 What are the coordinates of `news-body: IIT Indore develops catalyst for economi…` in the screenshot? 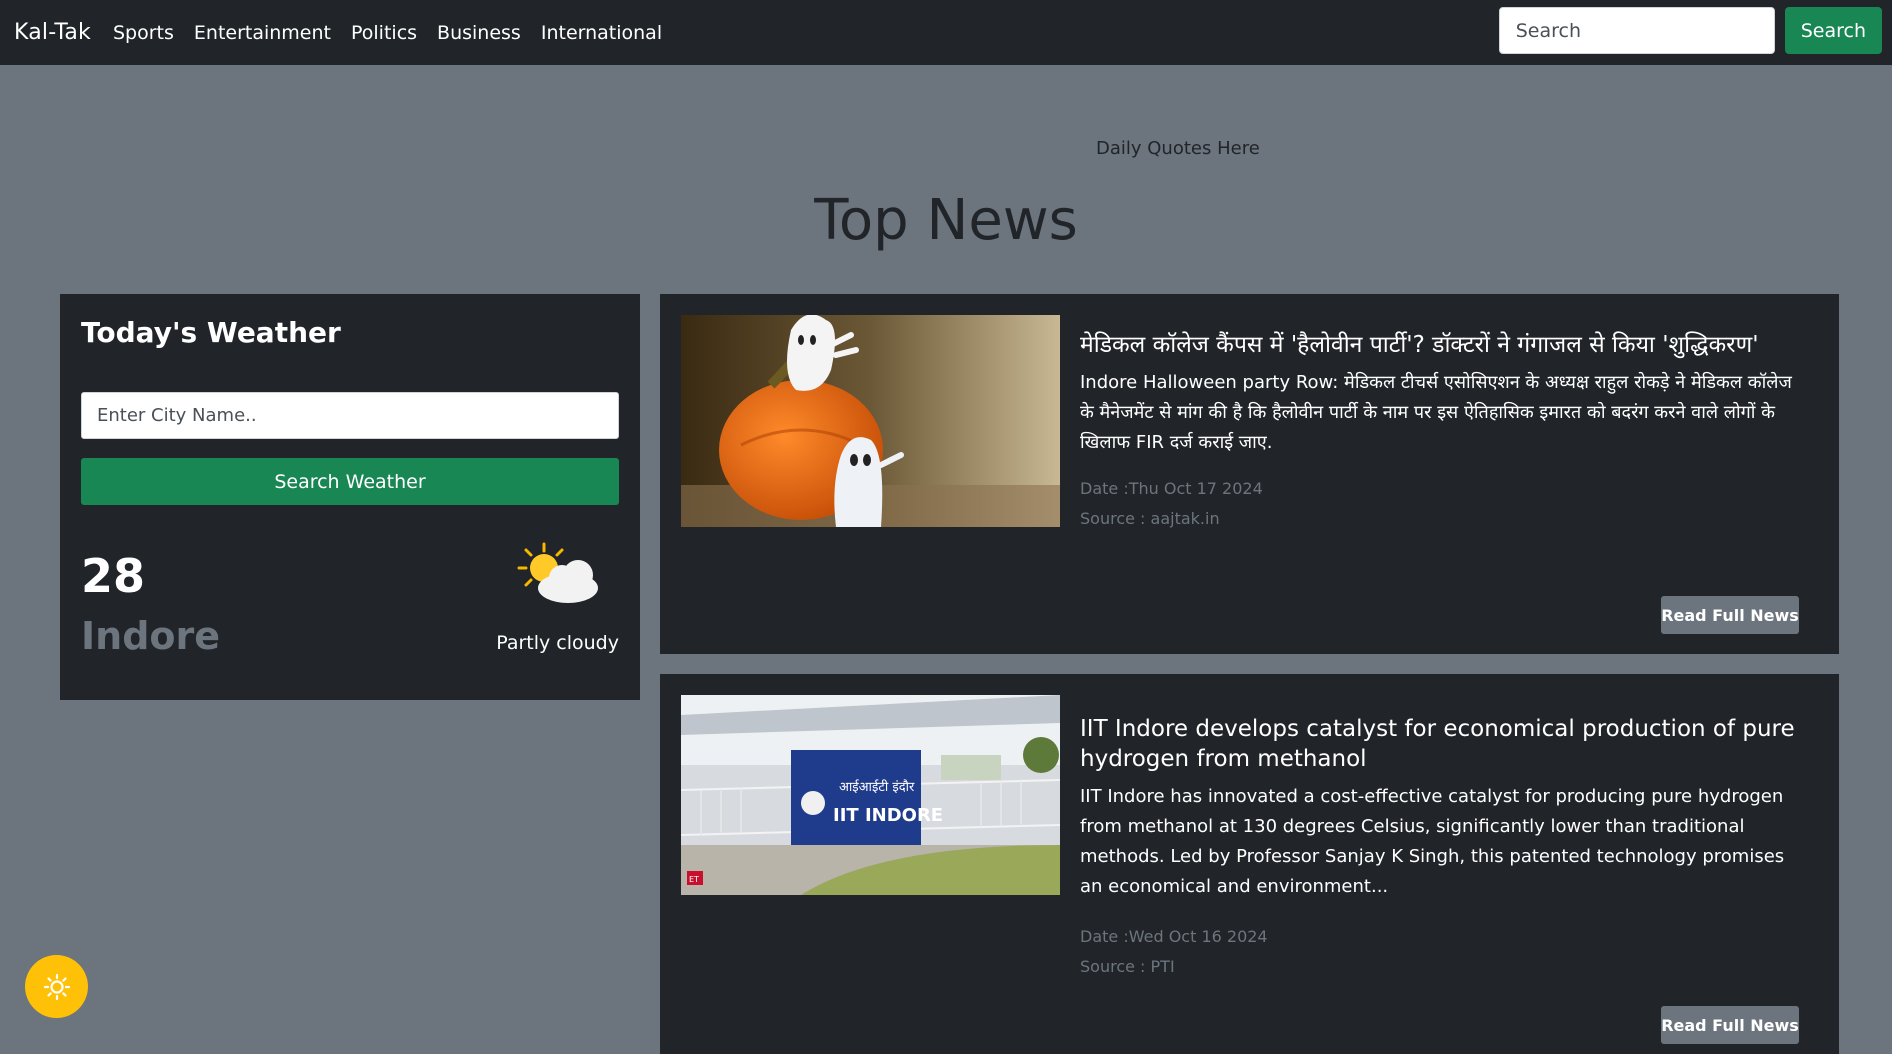 It's located at (1442, 848).